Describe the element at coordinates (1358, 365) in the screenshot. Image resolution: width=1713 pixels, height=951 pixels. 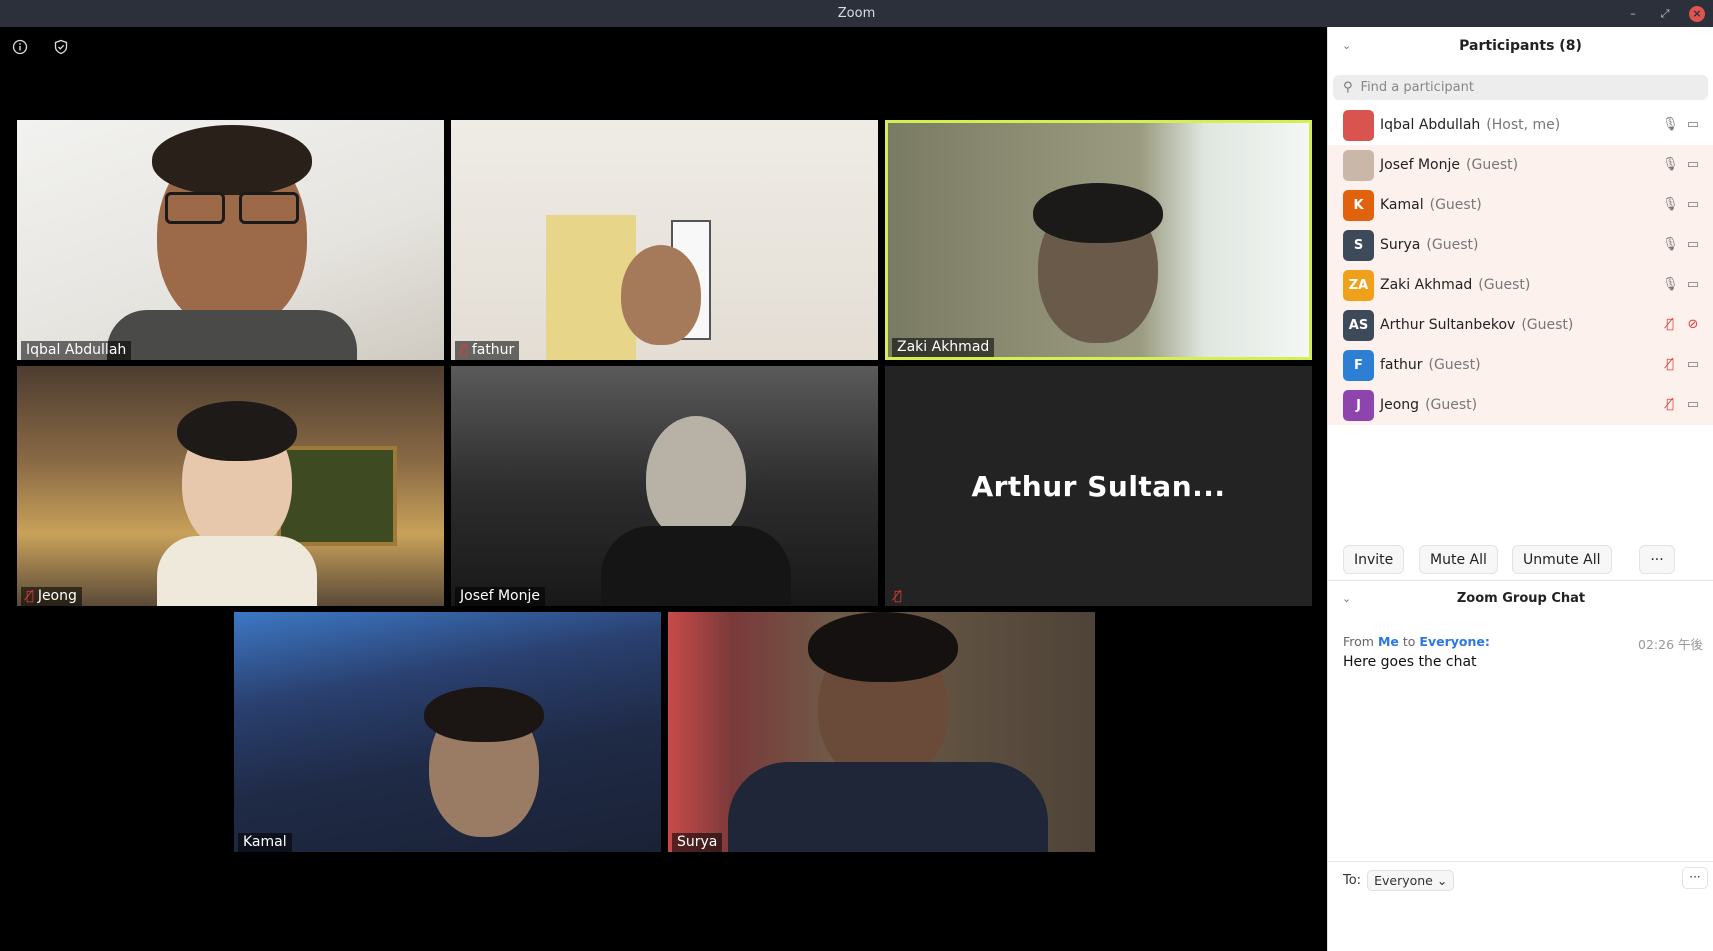
I see `avatar: F` at that location.